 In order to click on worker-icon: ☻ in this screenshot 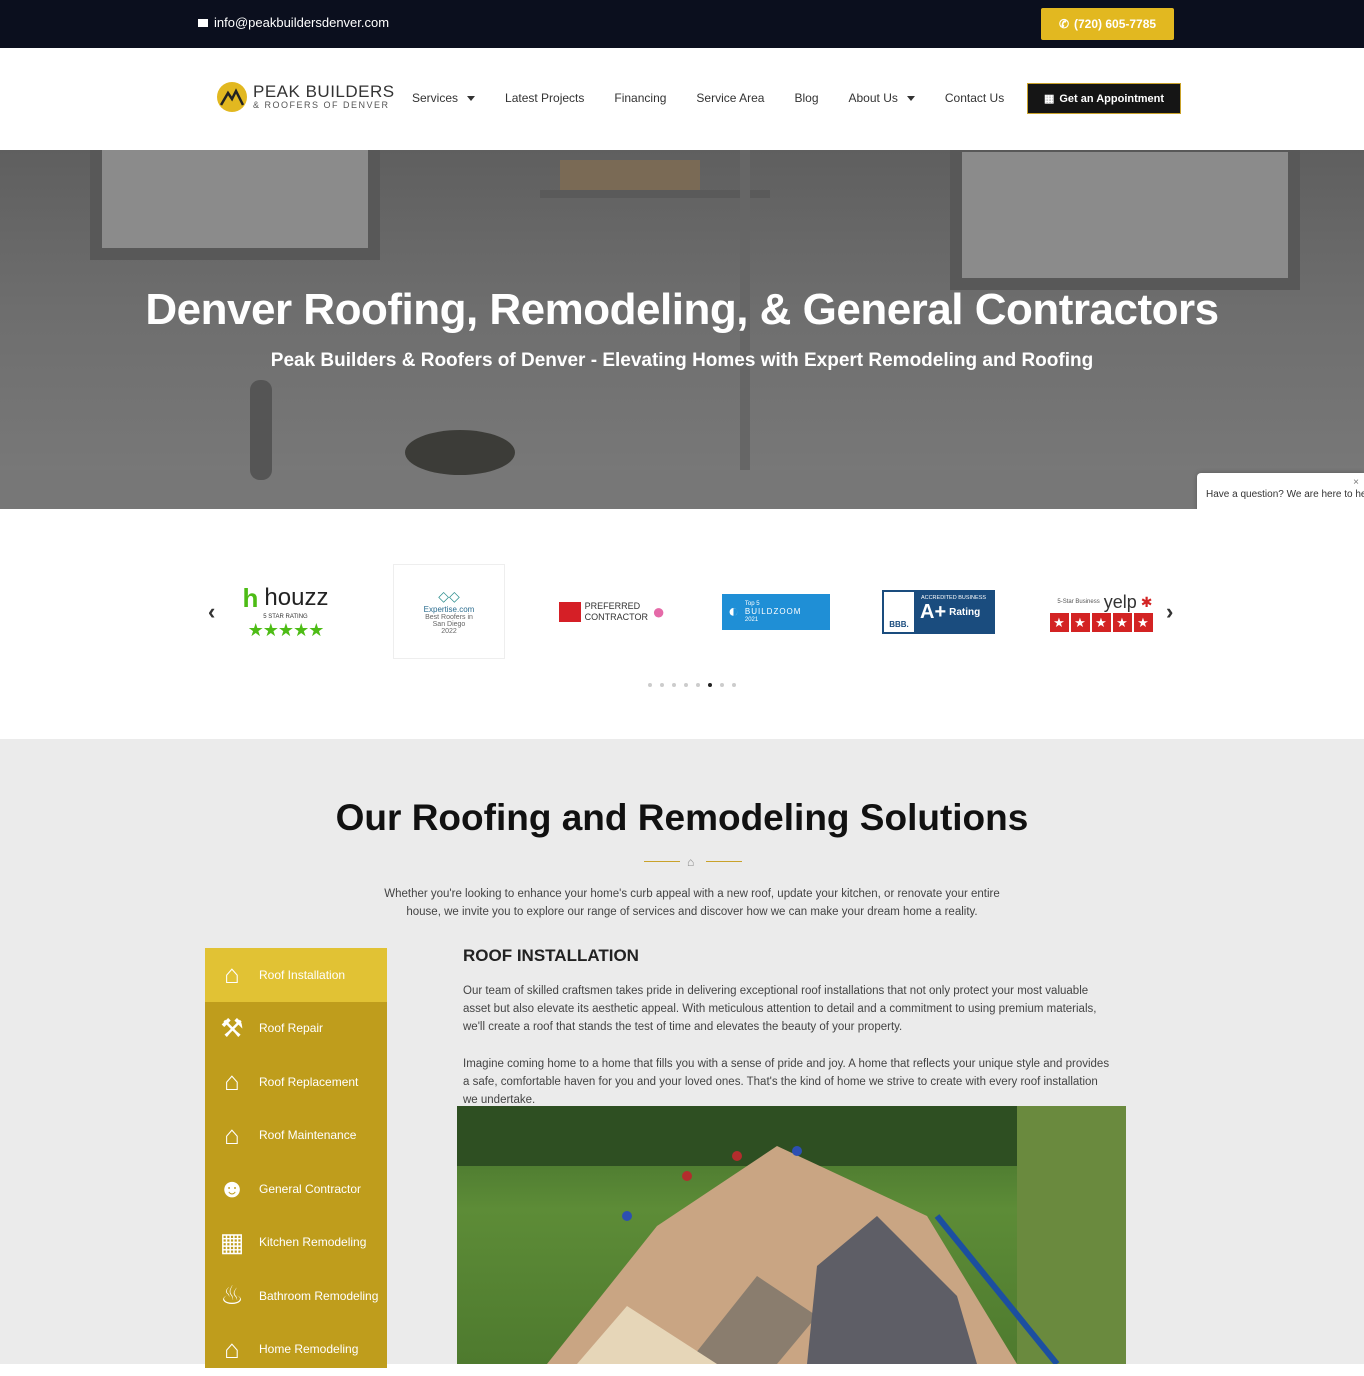, I will do `click(232, 1189)`.